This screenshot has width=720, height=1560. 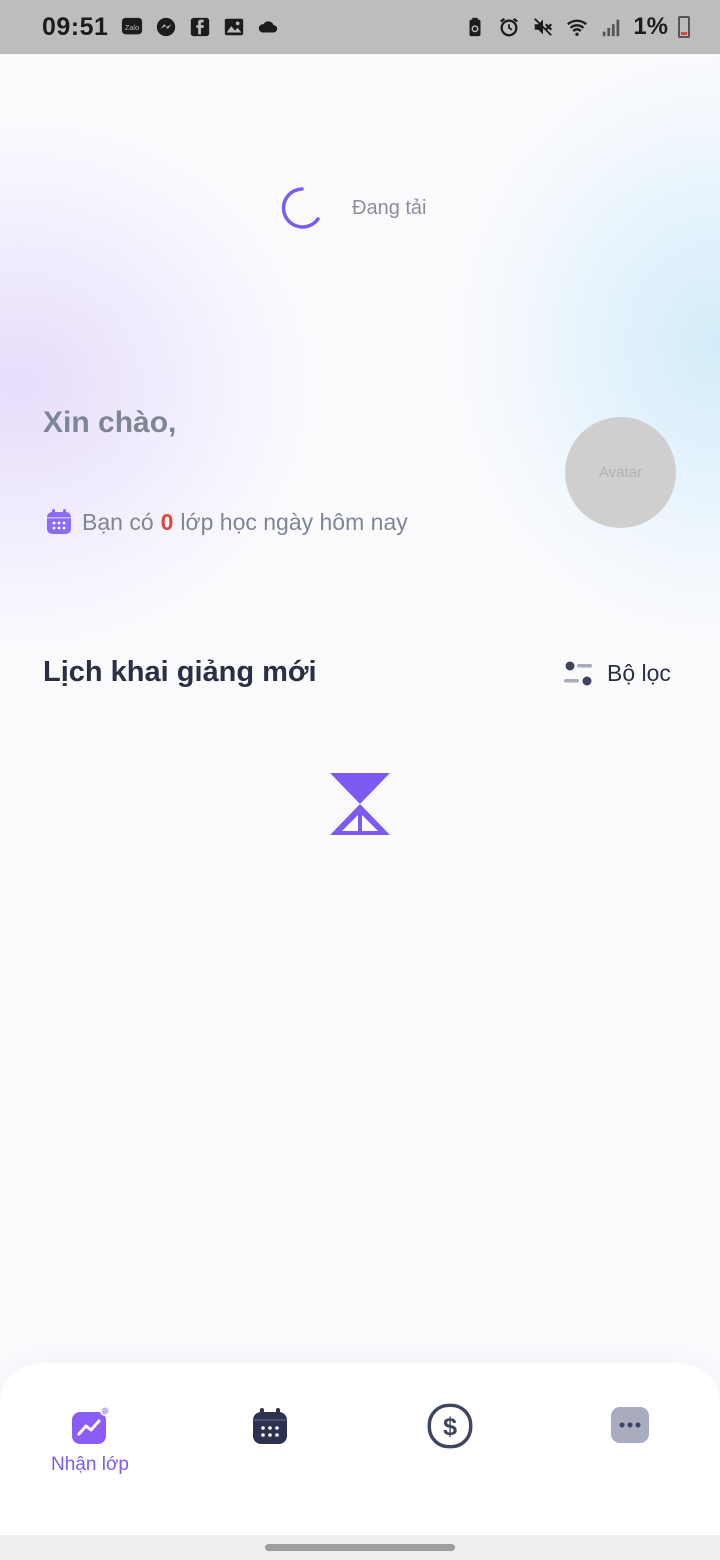 I want to click on today-classes-summary: Bạn có 0 lớp học ngày hôm nay, so click(x=227, y=522).